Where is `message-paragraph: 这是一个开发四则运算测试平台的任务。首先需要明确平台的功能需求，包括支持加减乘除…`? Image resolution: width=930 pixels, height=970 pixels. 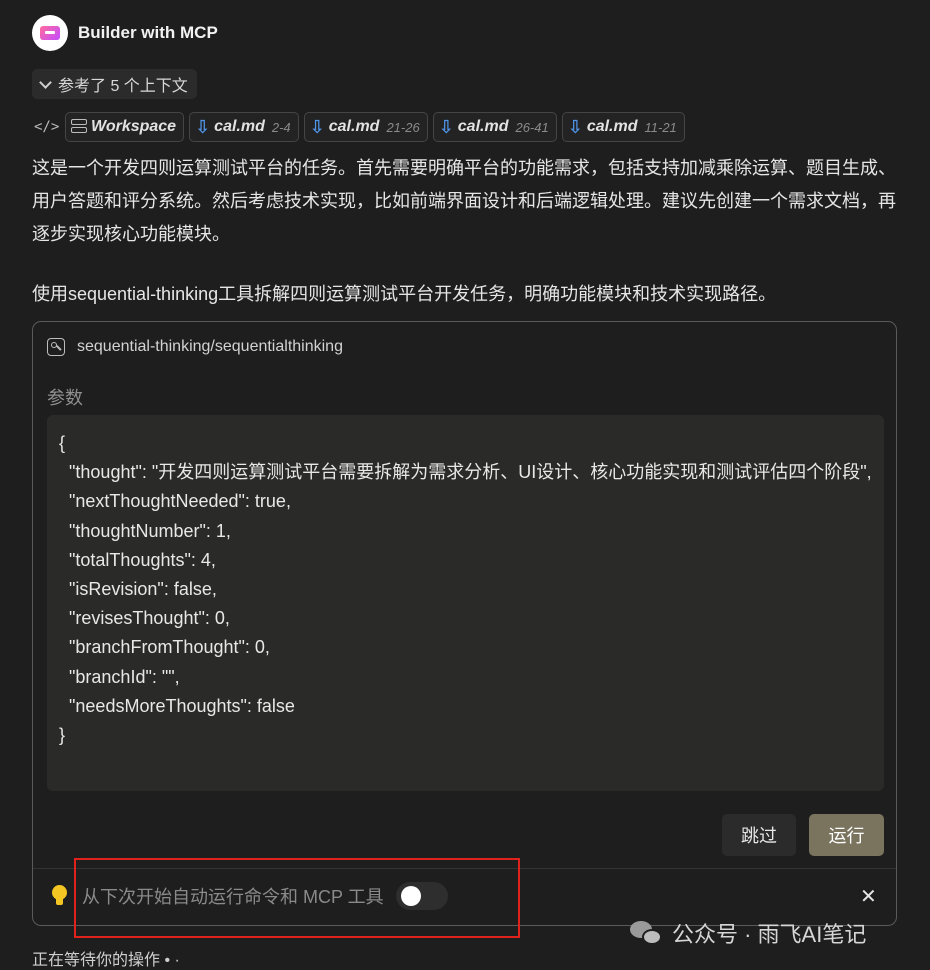
message-paragraph: 这是一个开发四则运算测试平台的任务。首先需要明确平台的功能需求，包括支持加减乘除… is located at coordinates (464, 201).